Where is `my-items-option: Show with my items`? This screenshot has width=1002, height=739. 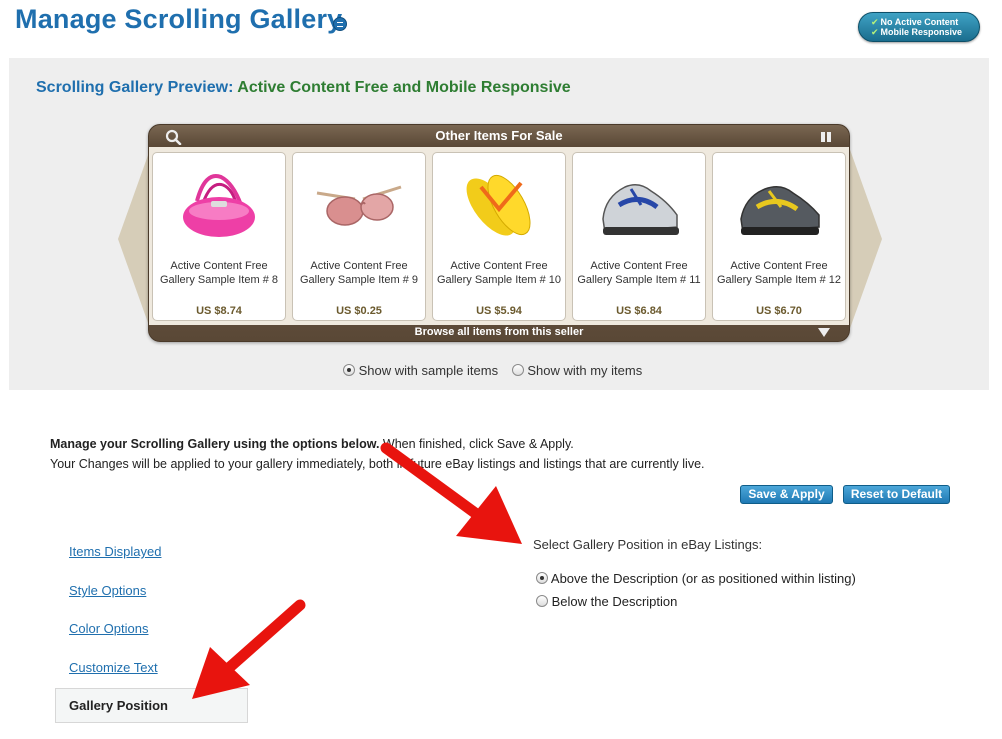
my-items-option: Show with my items is located at coordinates (577, 370).